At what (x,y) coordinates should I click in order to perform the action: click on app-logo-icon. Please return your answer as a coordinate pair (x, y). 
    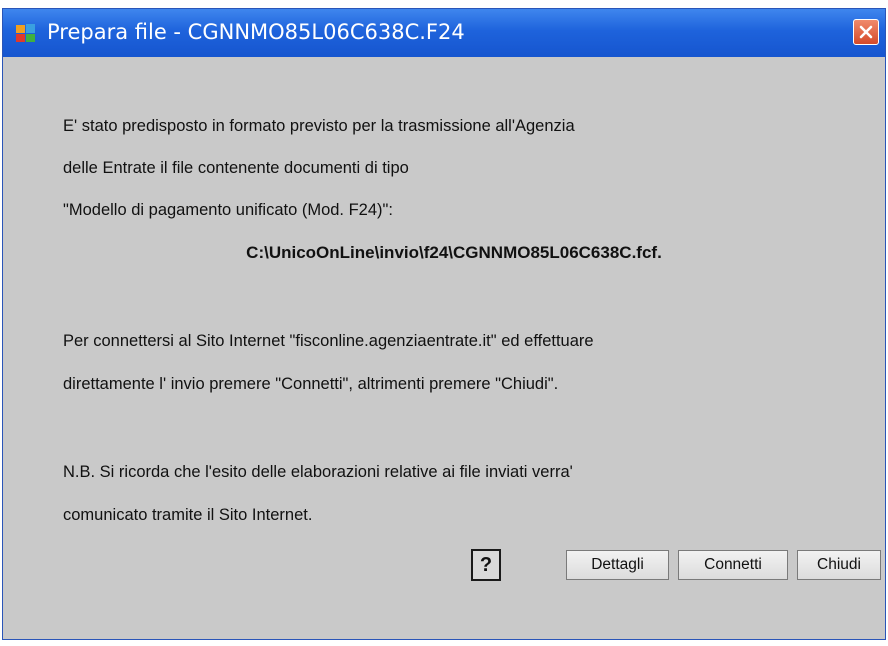
    Looking at the image, I should click on (26, 33).